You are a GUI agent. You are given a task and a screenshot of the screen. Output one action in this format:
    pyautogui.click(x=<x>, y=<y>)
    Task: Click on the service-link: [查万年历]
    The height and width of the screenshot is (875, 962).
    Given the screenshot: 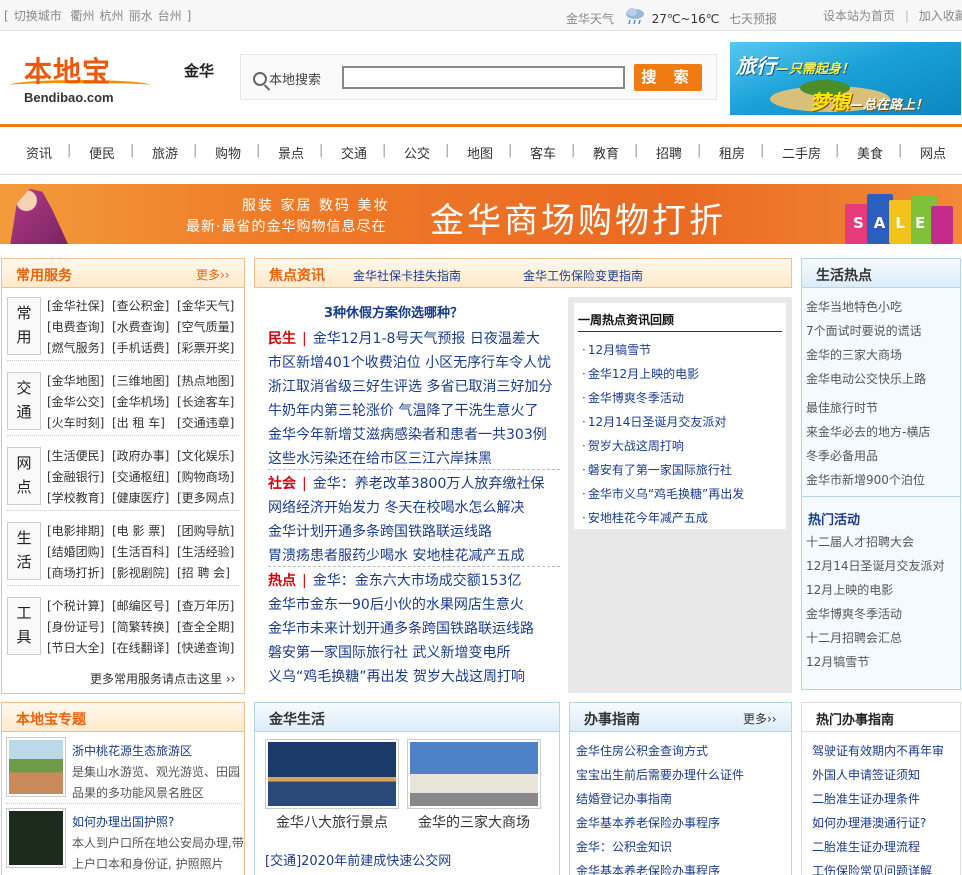 What is the action you would take?
    pyautogui.click(x=209, y=606)
    